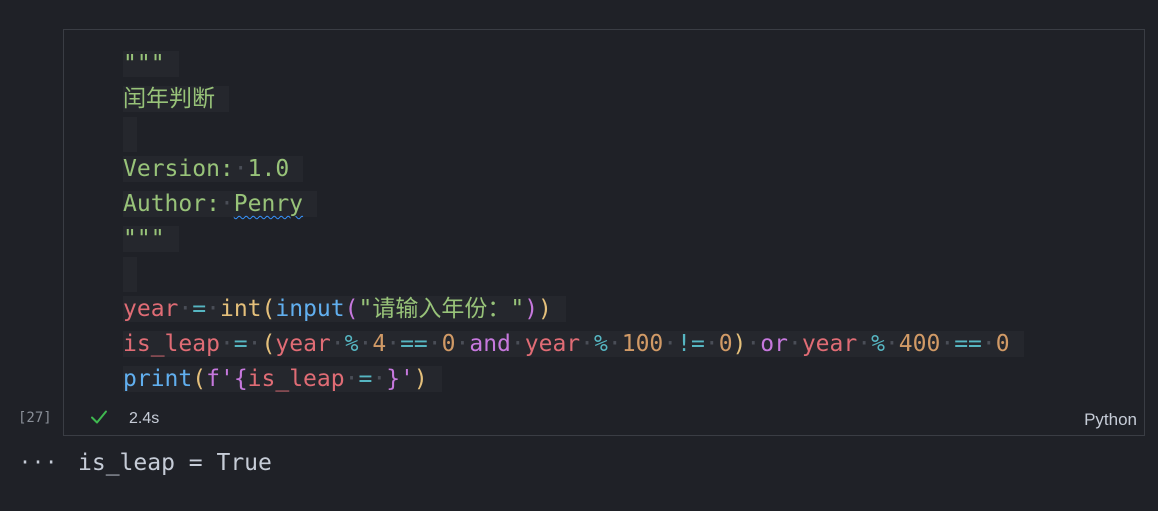  Describe the element at coordinates (573, 309) in the screenshot. I see `code-line-8: year·=·int(input("请输入年份："))` at that location.